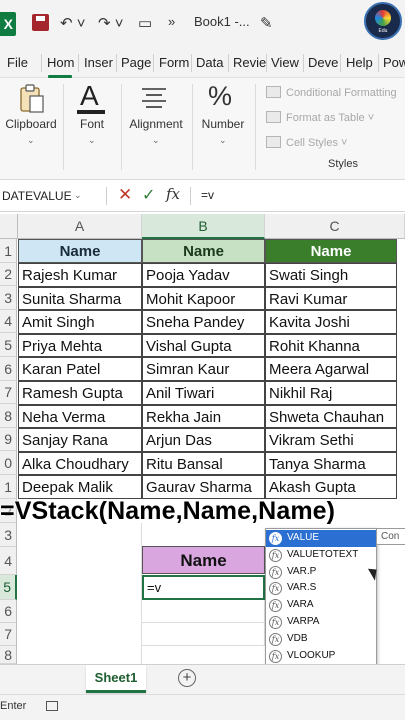 The image size is (405, 720). I want to click on header-cell-b: Name, so click(203, 251).